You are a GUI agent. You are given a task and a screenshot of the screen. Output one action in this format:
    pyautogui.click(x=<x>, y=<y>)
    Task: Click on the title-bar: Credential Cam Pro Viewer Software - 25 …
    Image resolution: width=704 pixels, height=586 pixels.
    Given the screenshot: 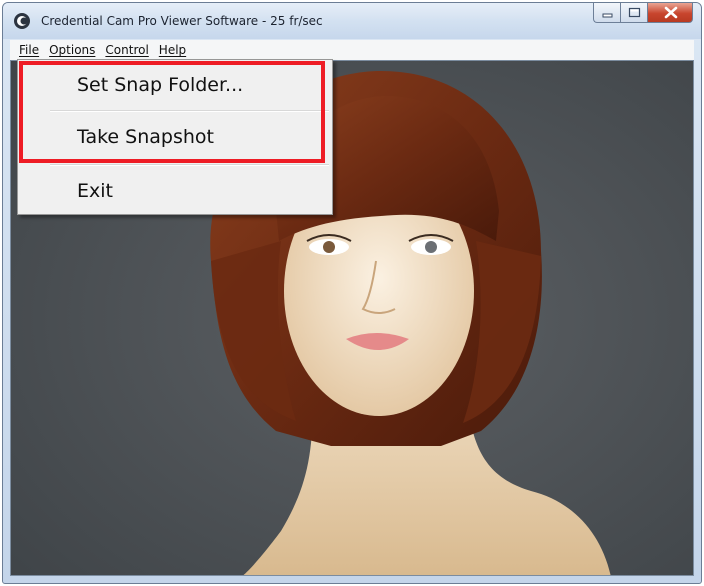 What is the action you would take?
    pyautogui.click(x=352, y=21)
    